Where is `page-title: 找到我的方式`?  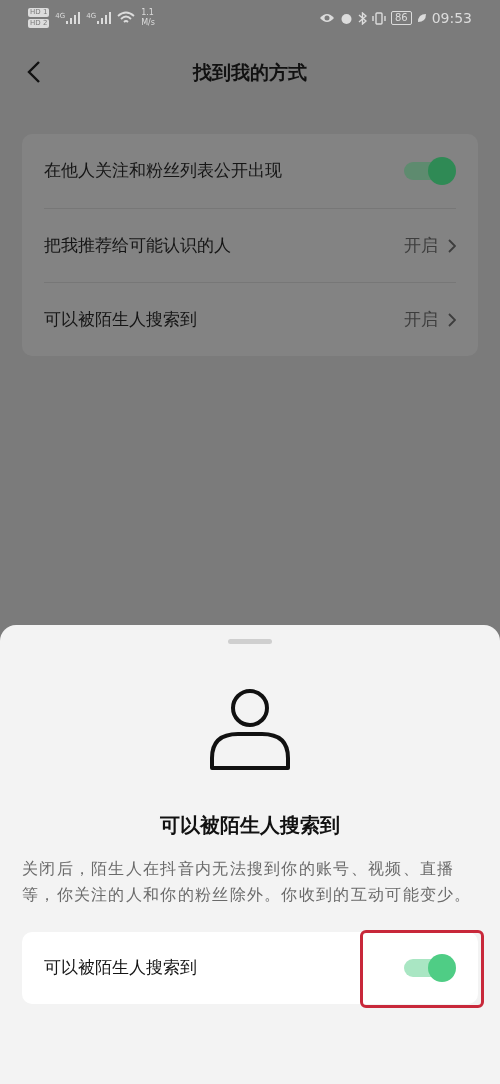
page-title: 找到我的方式 is located at coordinates (250, 72).